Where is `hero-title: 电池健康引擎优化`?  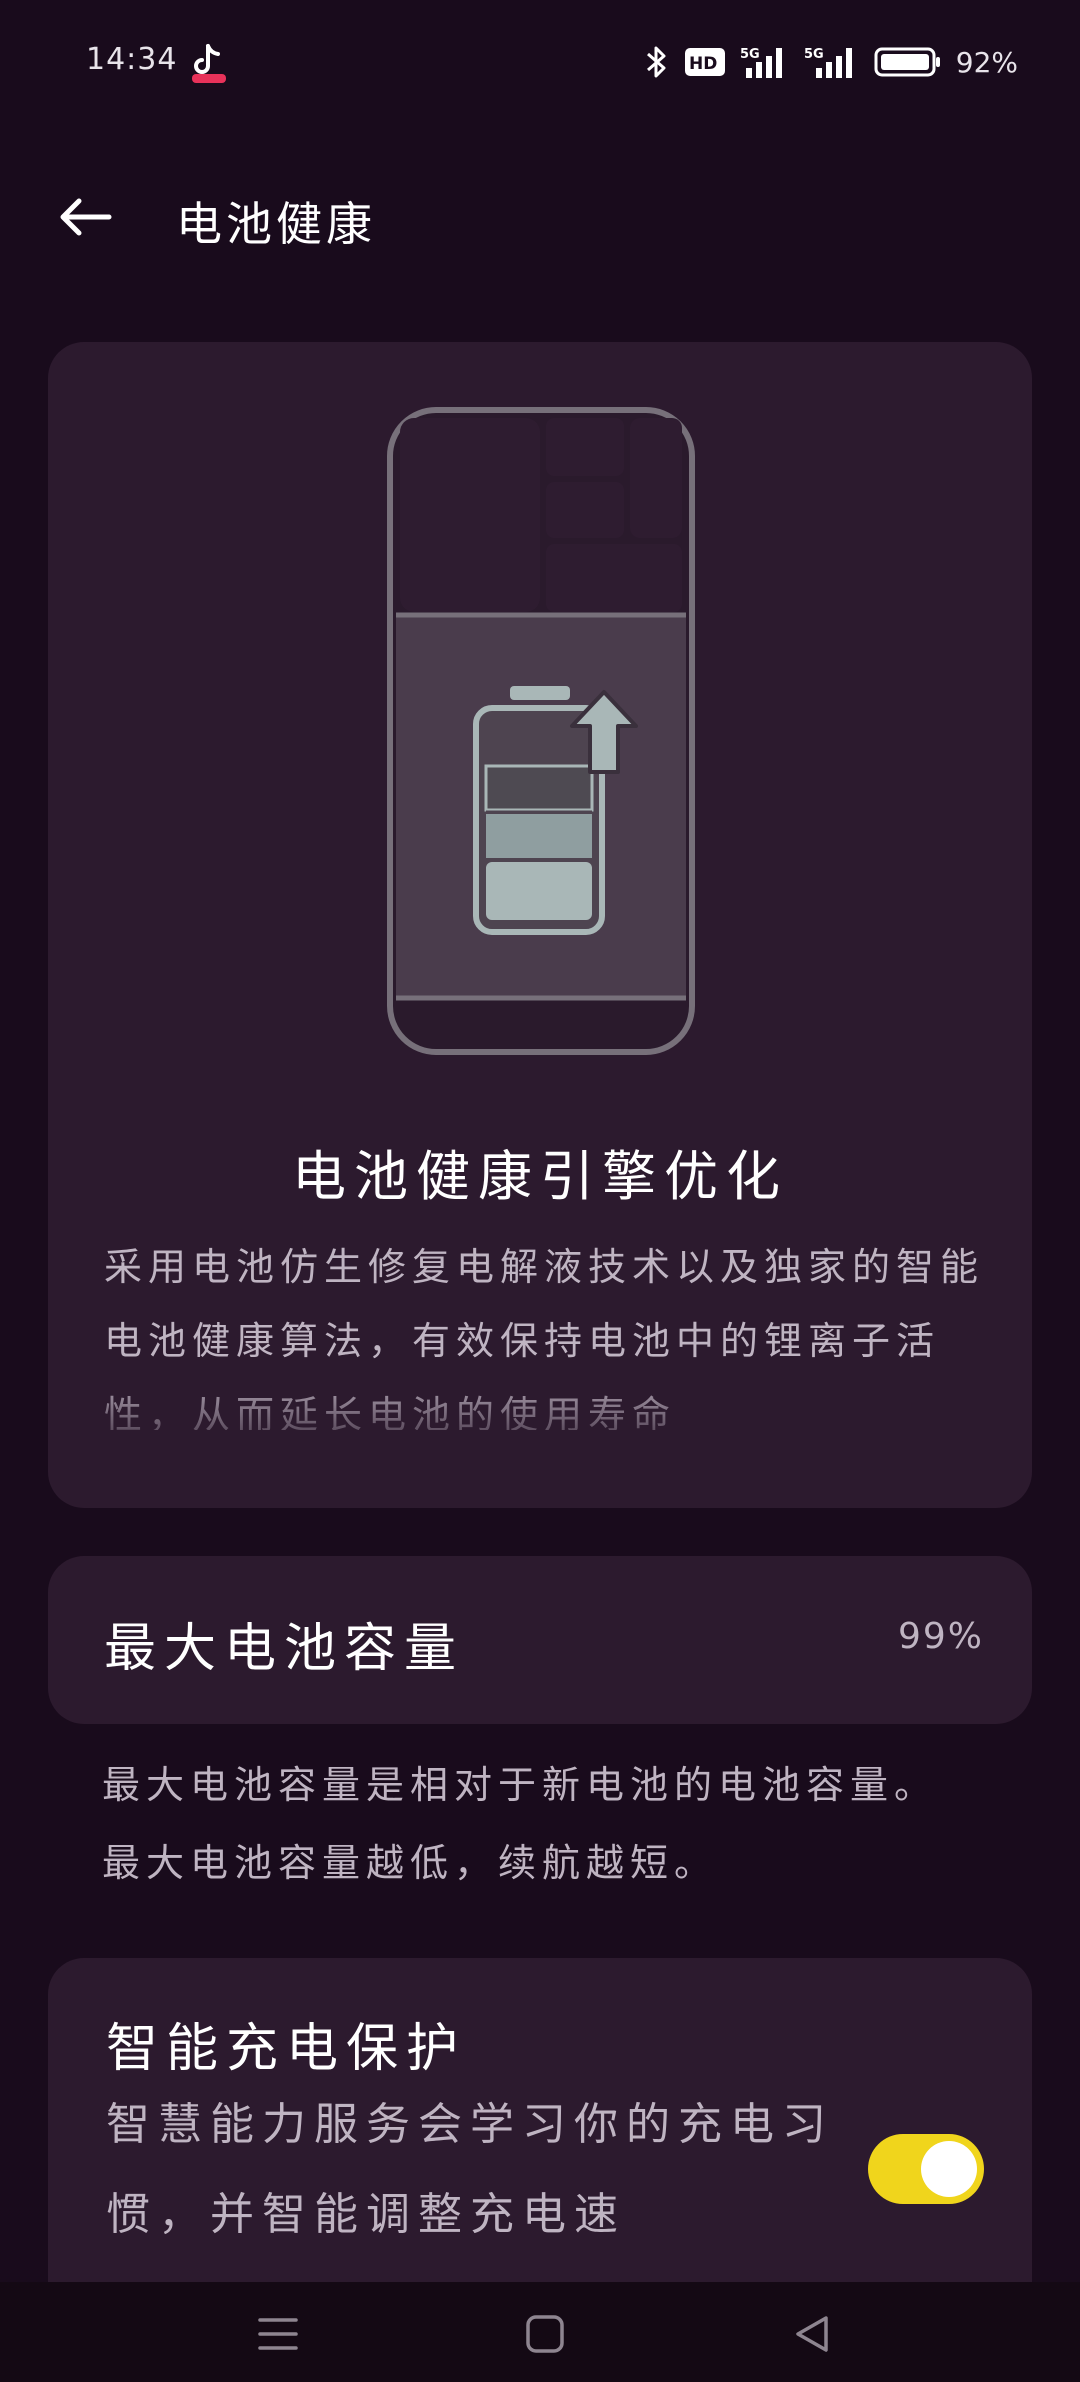 hero-title: 电池健康引擎优化 is located at coordinates (540, 1176).